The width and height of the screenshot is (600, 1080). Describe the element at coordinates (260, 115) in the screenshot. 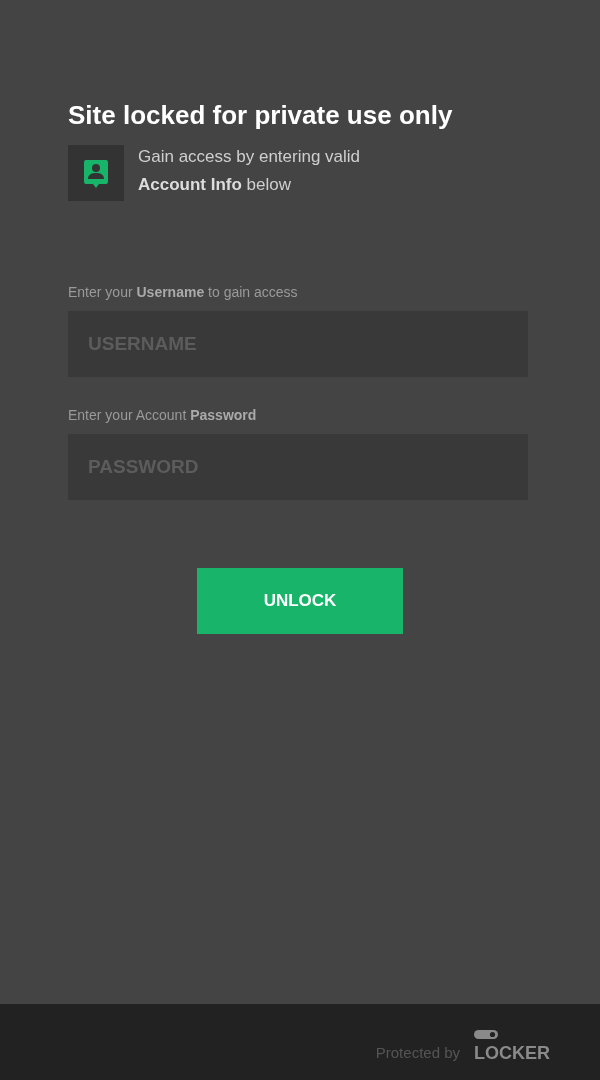

I see `page-title: Site locked for private use only` at that location.